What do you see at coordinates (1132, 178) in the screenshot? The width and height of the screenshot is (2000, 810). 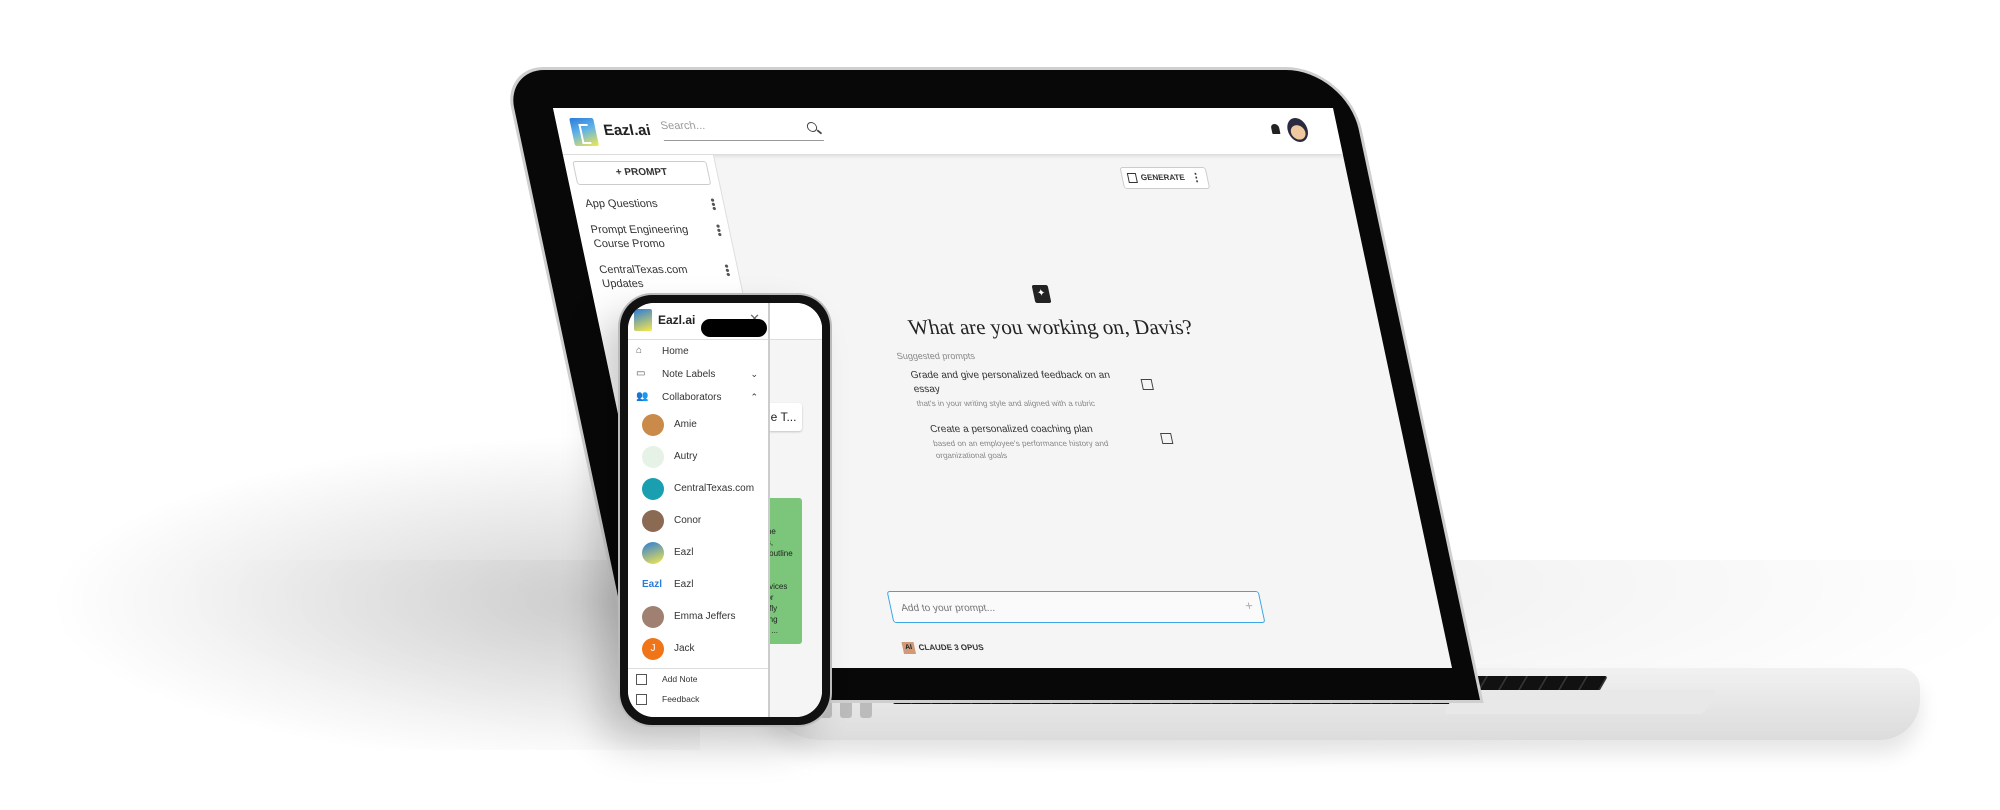 I see `generate-icon` at bounding box center [1132, 178].